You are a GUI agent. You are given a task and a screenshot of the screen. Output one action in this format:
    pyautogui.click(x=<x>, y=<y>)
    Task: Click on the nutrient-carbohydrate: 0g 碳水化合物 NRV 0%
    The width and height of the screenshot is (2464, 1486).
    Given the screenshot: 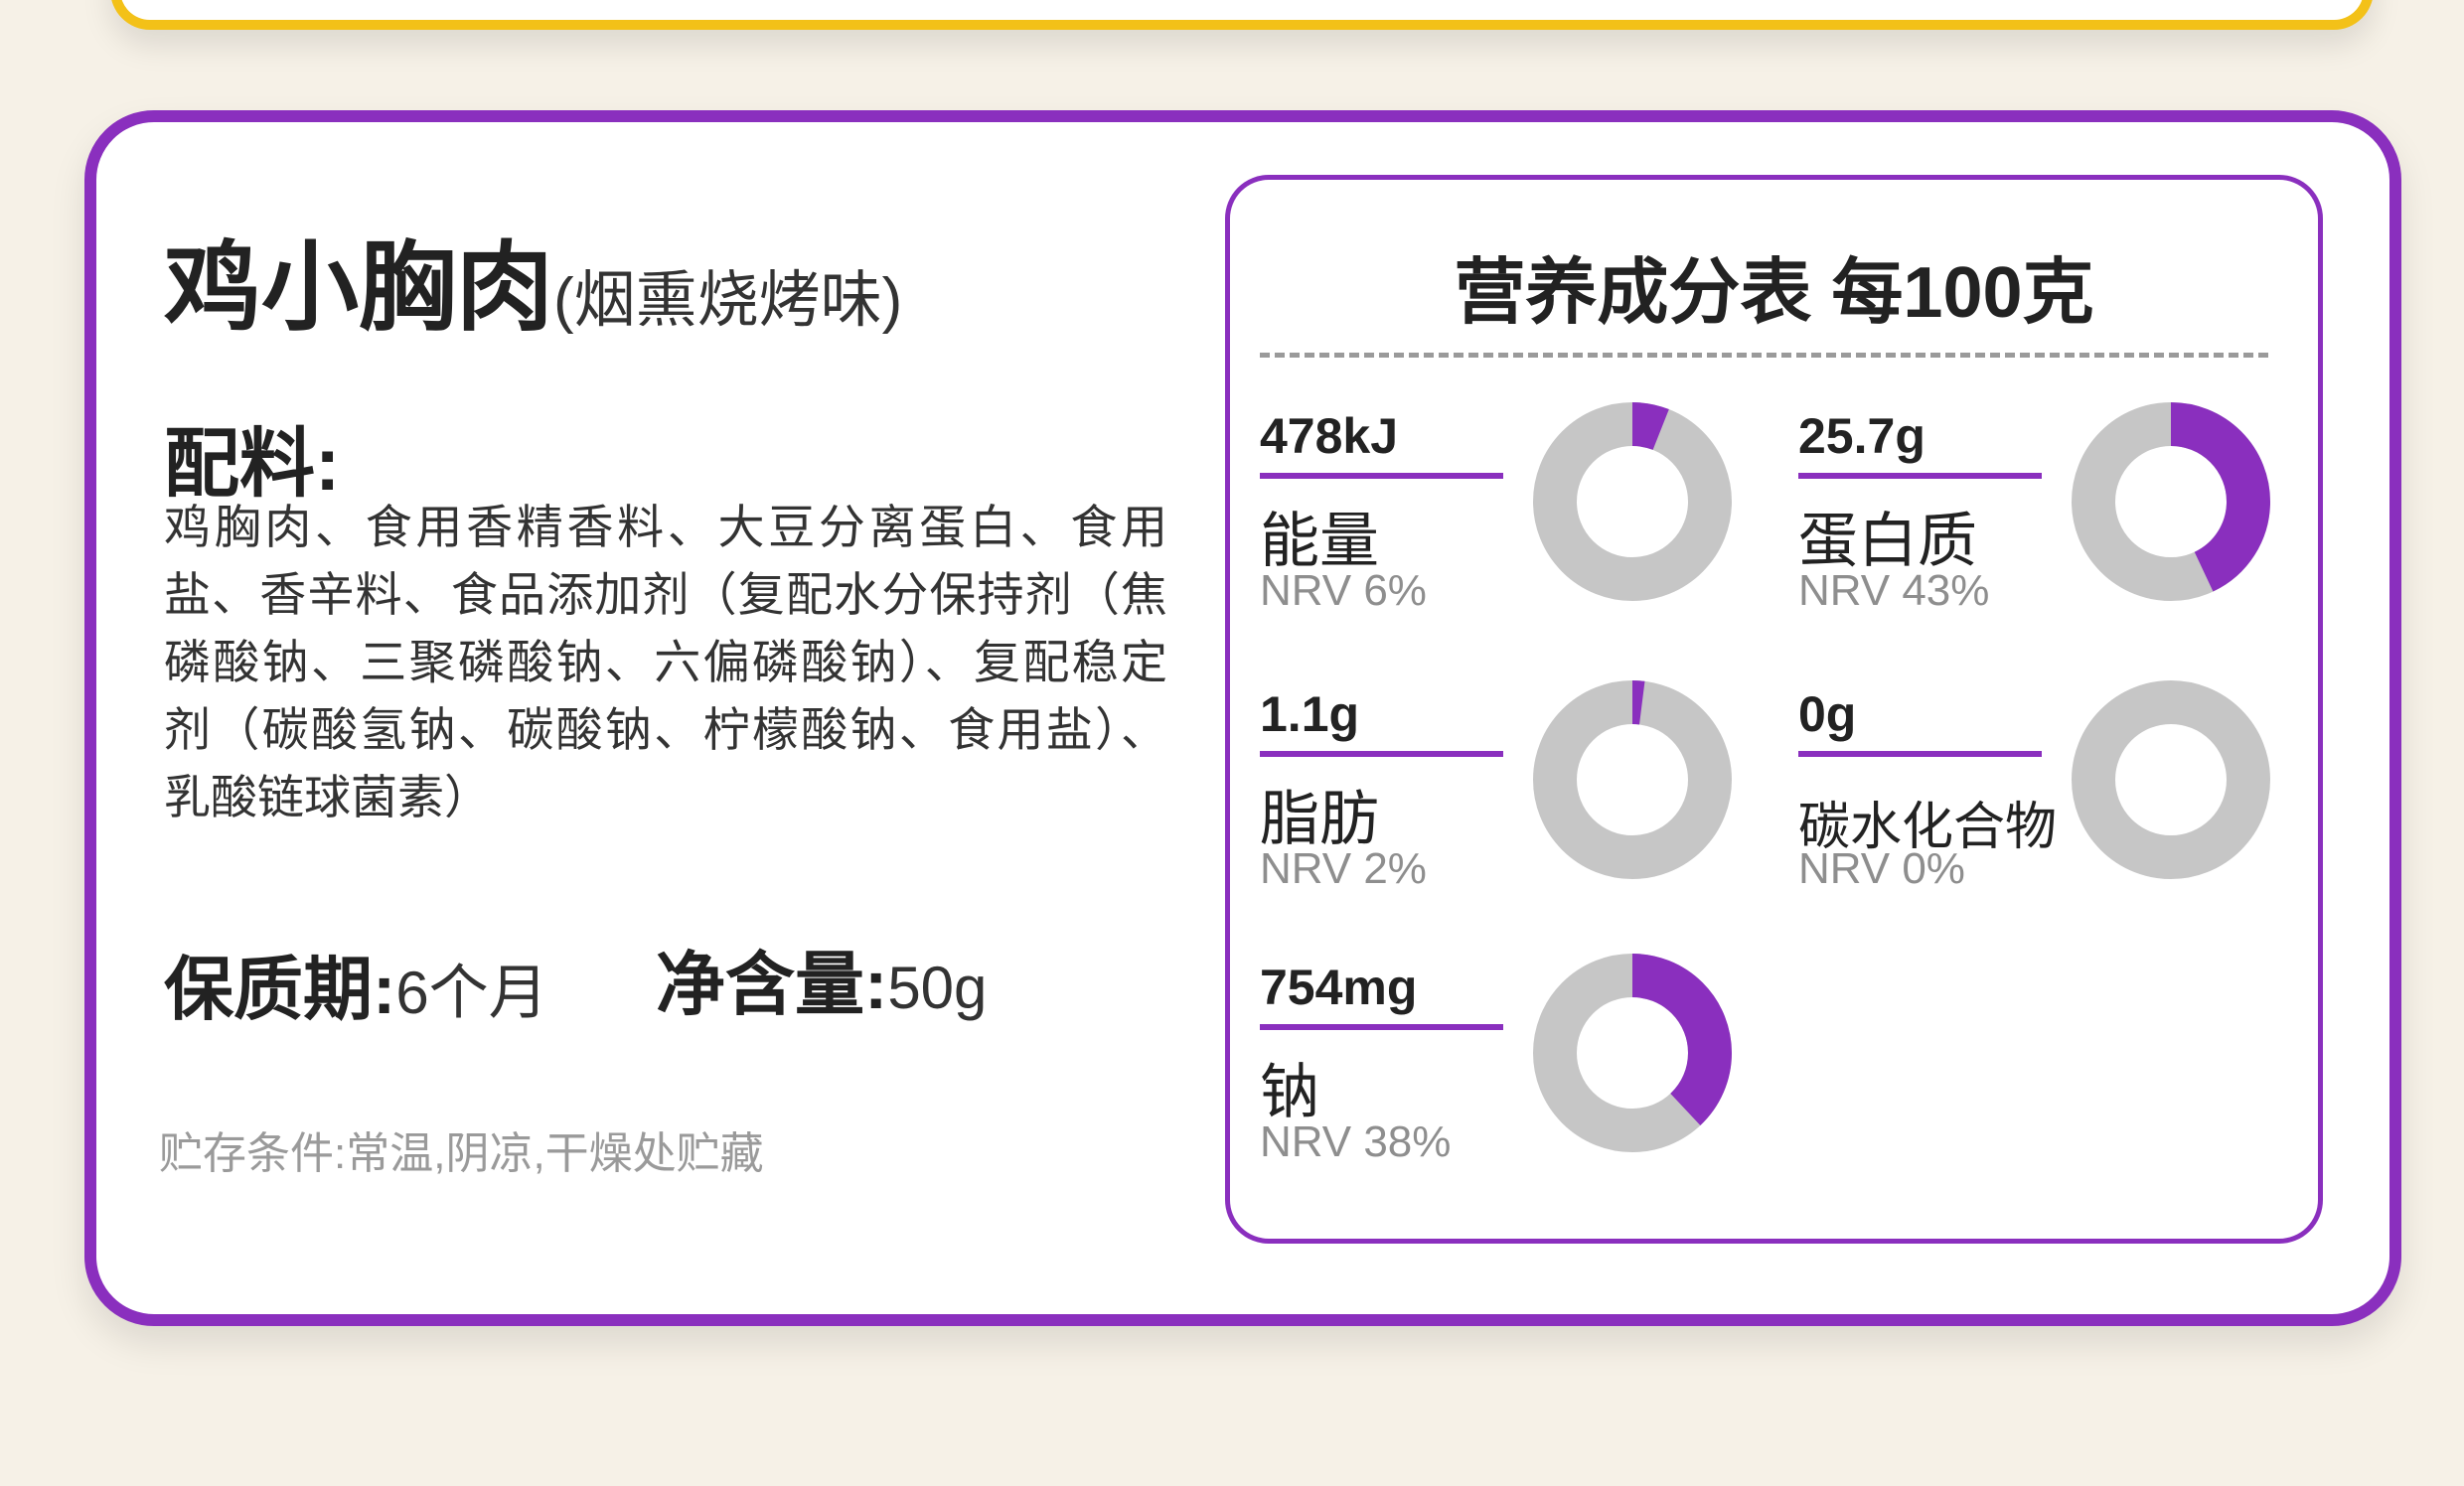 What is the action you would take?
    pyautogui.click(x=2076, y=797)
    